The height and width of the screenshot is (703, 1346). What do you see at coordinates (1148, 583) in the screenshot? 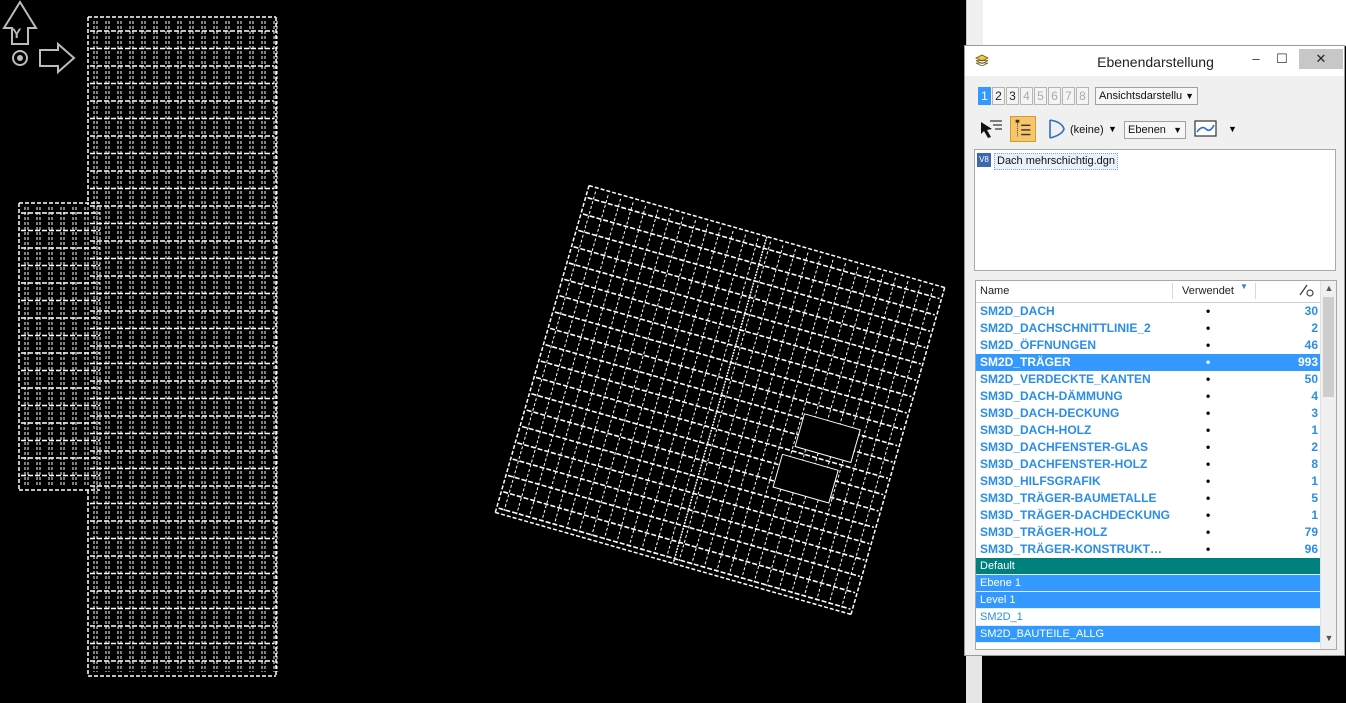
I see `table-row: Ebene 1` at bounding box center [1148, 583].